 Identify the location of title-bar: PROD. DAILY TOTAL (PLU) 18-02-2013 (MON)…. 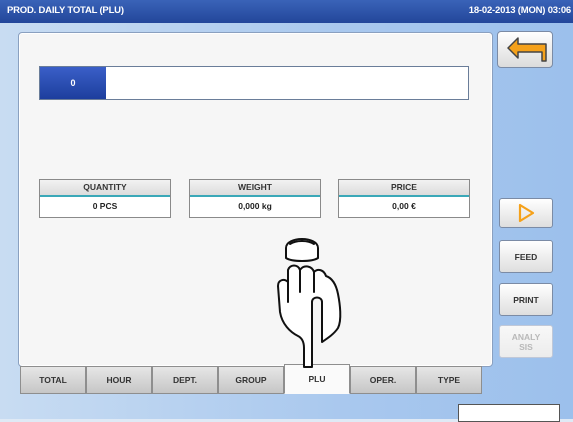
(286, 11).